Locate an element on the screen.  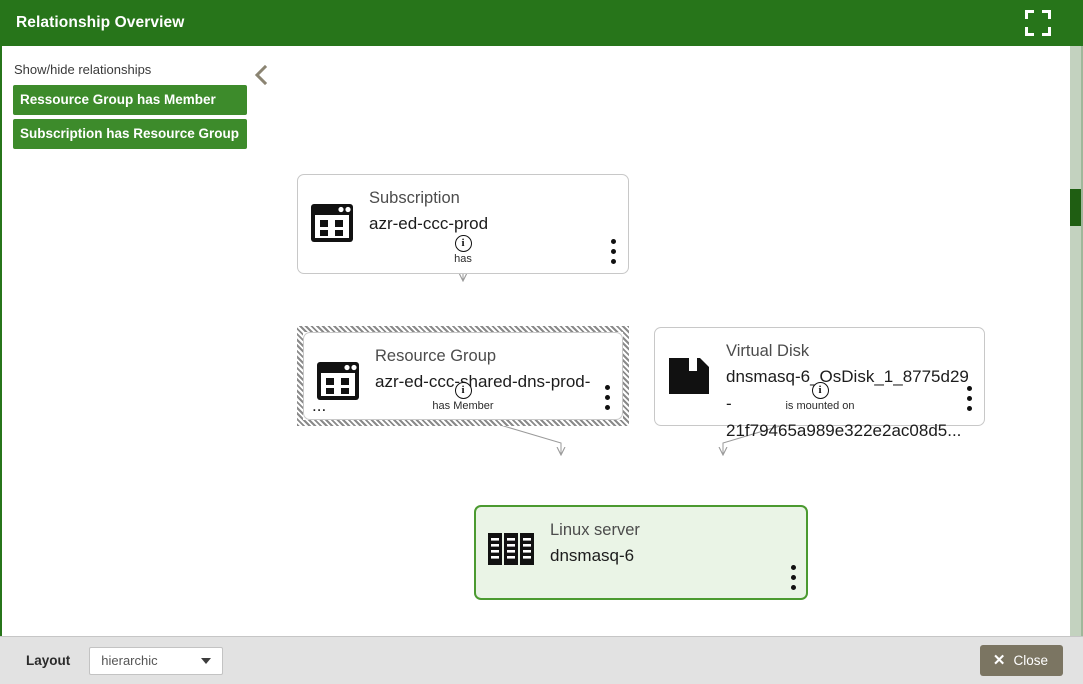
node-type-label: Resource Group is located at coordinates (436, 356).